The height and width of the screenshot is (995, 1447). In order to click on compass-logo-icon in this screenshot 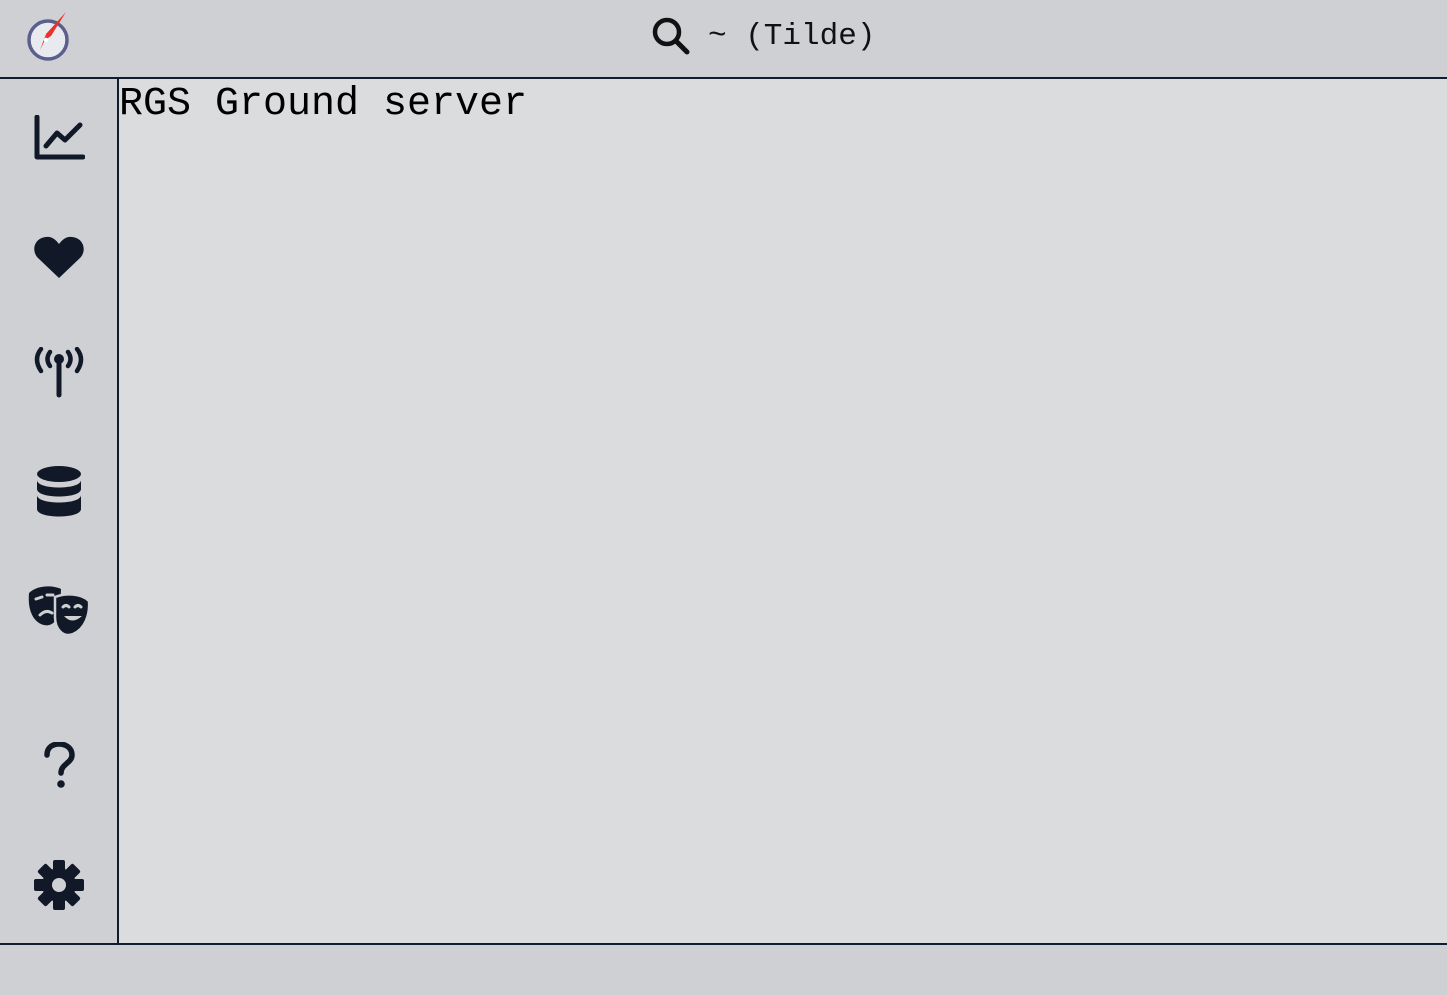, I will do `click(48, 36)`.